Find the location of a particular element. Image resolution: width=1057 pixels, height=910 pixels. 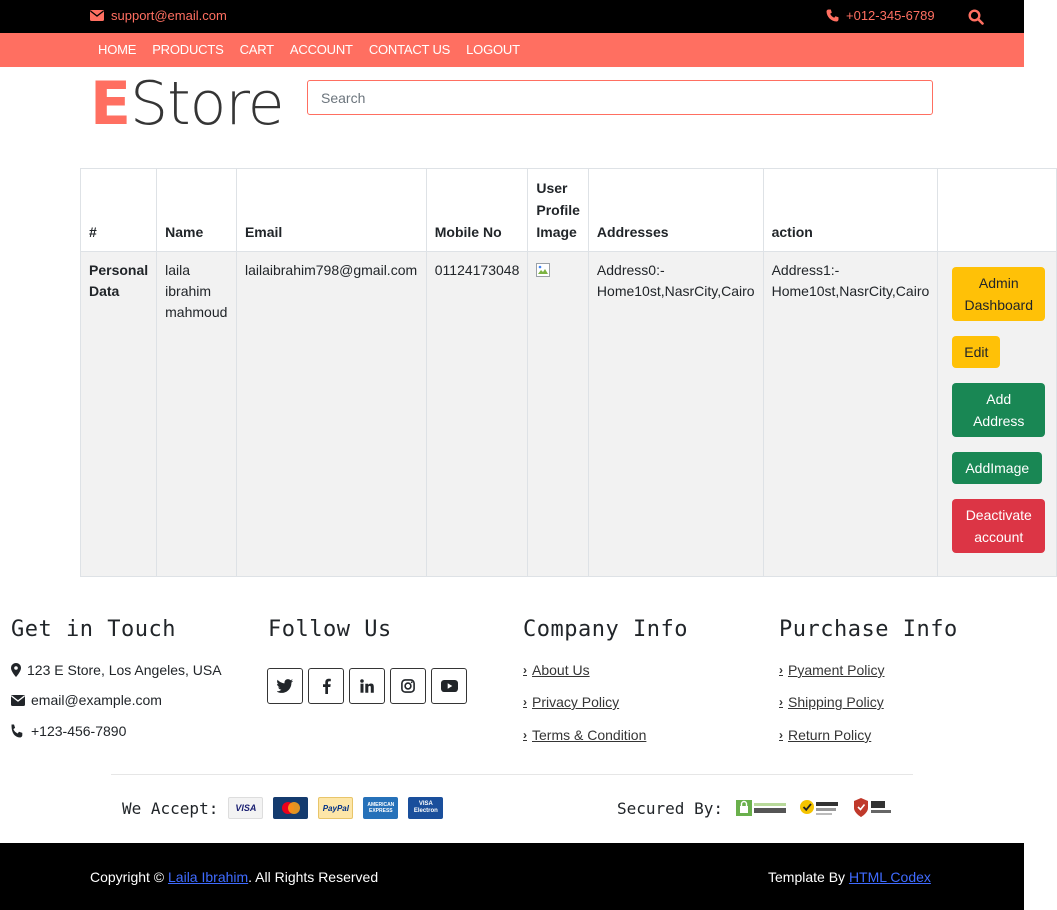

support-email-text: support@email.com is located at coordinates (169, 15).